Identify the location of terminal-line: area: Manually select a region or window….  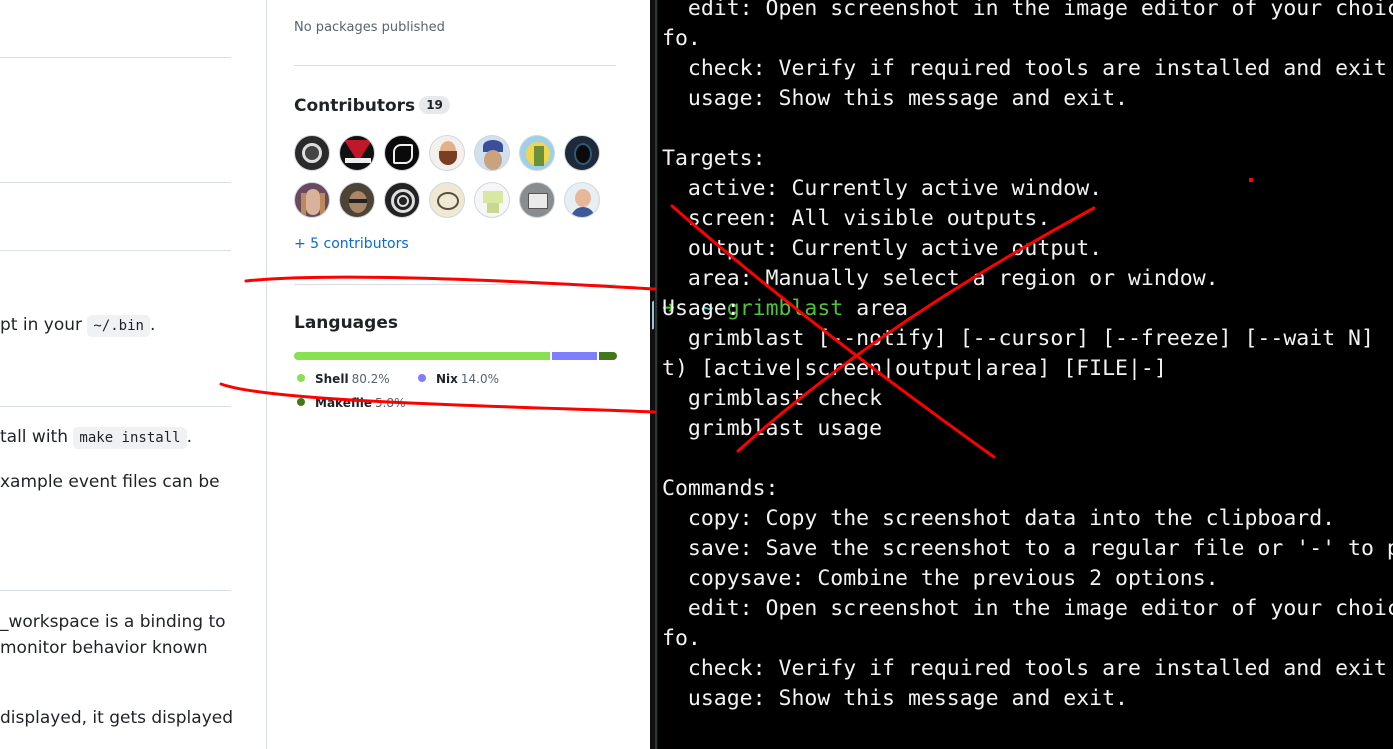
(940, 278).